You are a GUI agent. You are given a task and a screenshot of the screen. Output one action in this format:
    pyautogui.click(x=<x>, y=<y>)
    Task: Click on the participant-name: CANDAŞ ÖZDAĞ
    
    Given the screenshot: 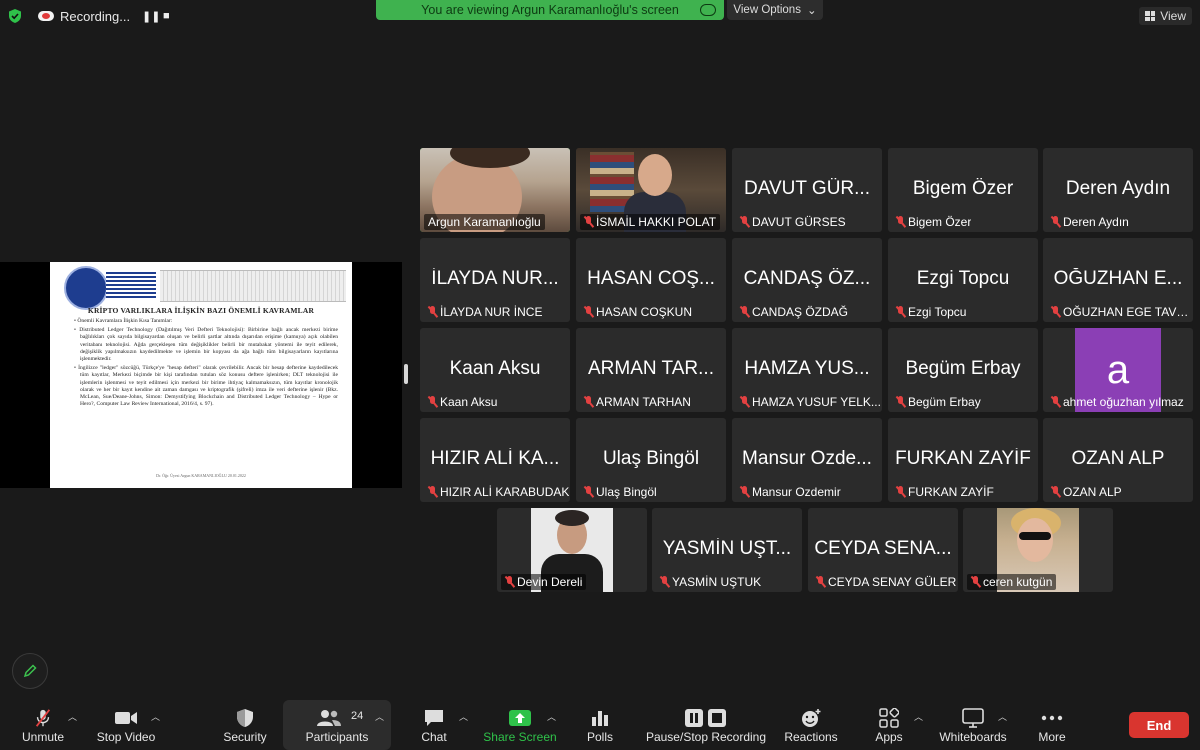 What is the action you would take?
    pyautogui.click(x=800, y=312)
    